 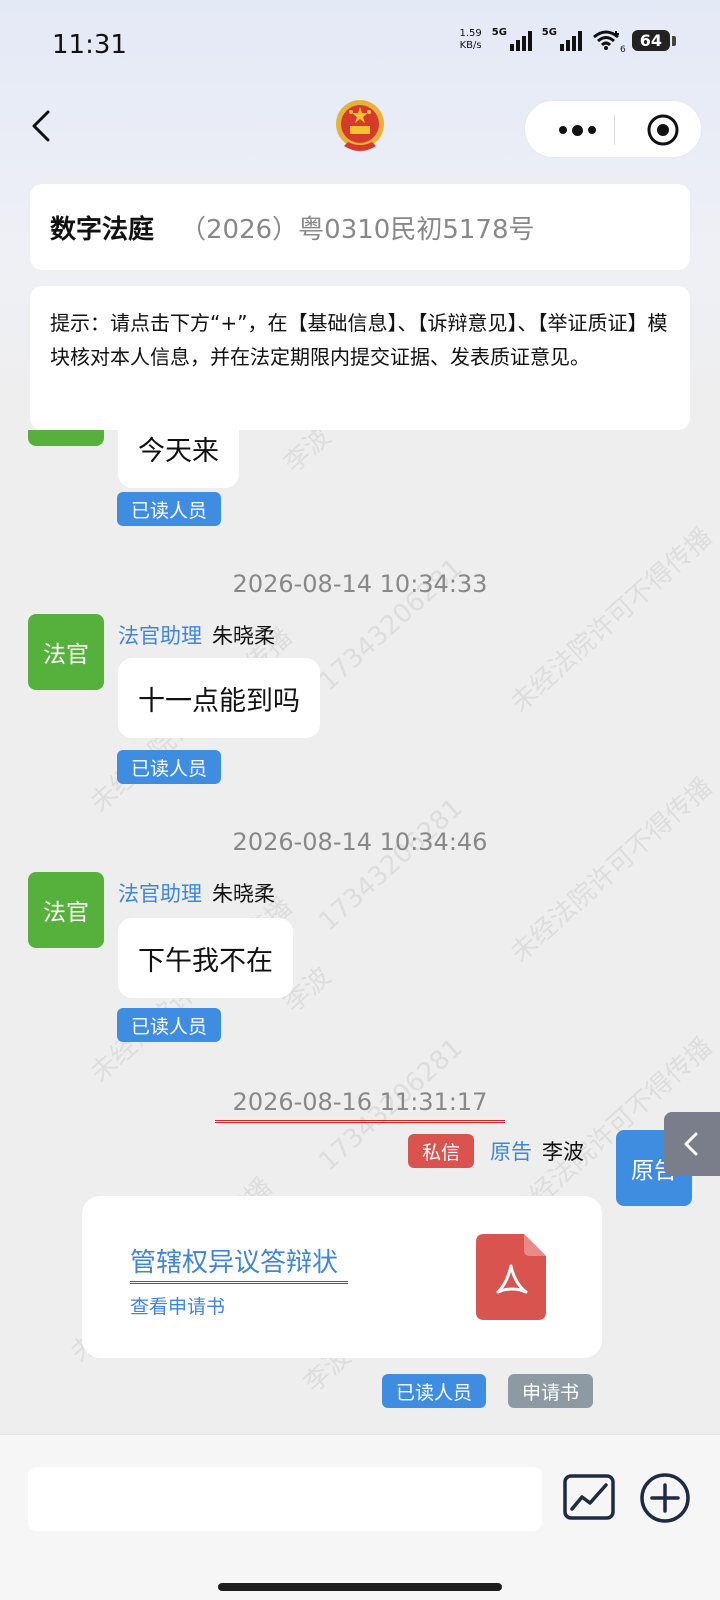 I want to click on status-icons: 1.59 KB/s 5G 5G 6 64, so click(x=568, y=41).